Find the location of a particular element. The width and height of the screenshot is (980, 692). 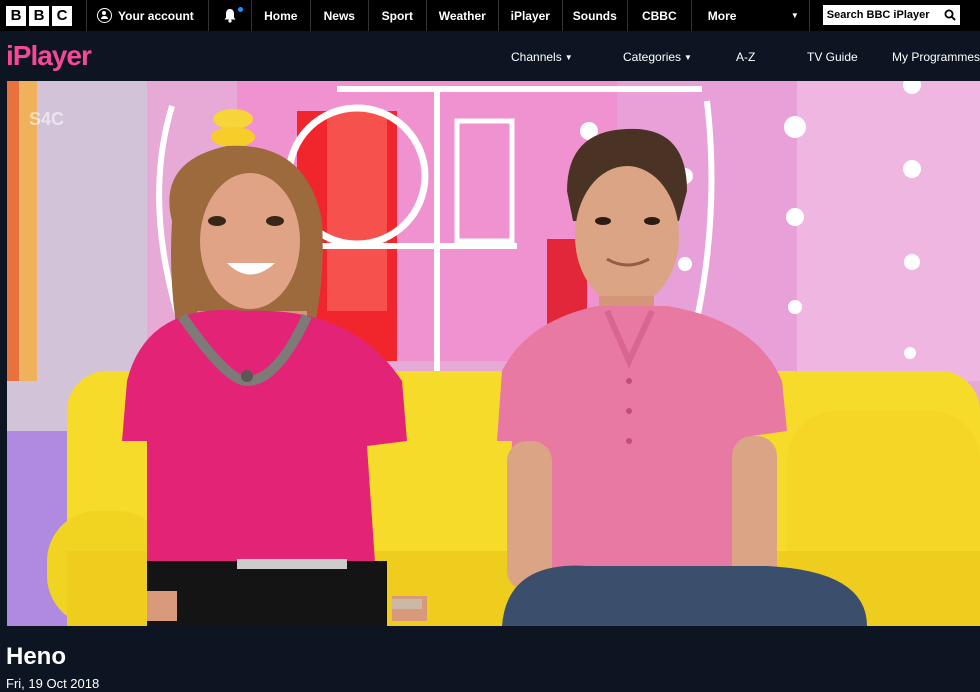

programme-date: Fri, 19 Oct 2018 is located at coordinates (53, 683).